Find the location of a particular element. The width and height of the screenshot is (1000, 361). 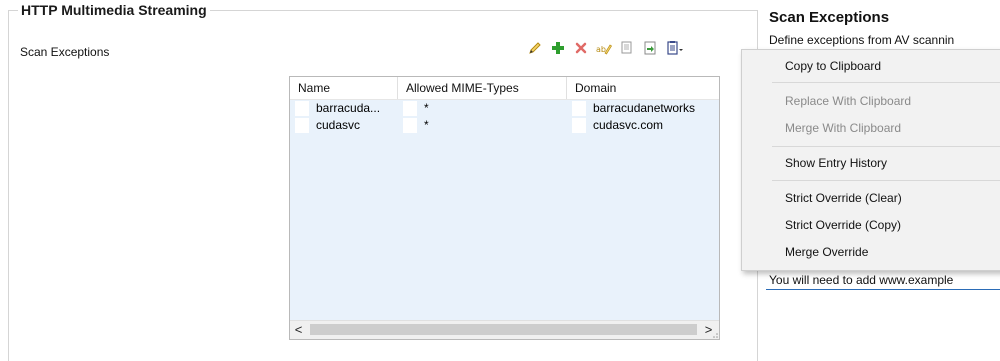

paste-icon is located at coordinates (650, 48).